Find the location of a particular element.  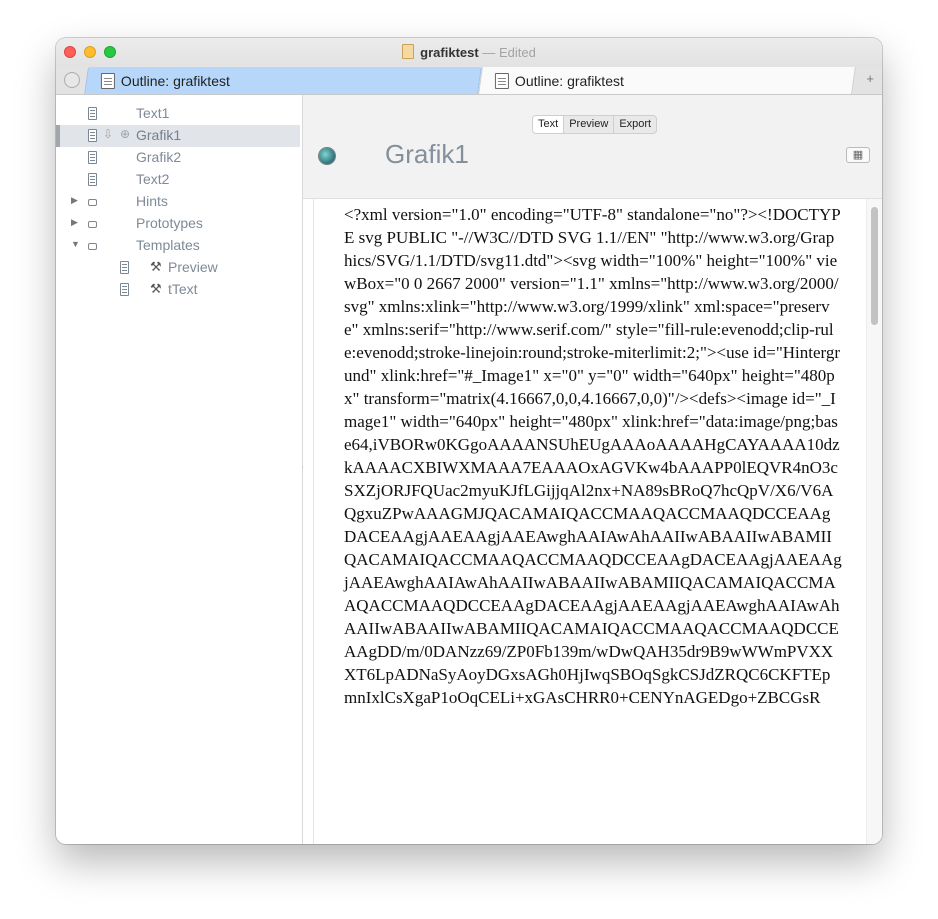

document-icon is located at coordinates (408, 51).